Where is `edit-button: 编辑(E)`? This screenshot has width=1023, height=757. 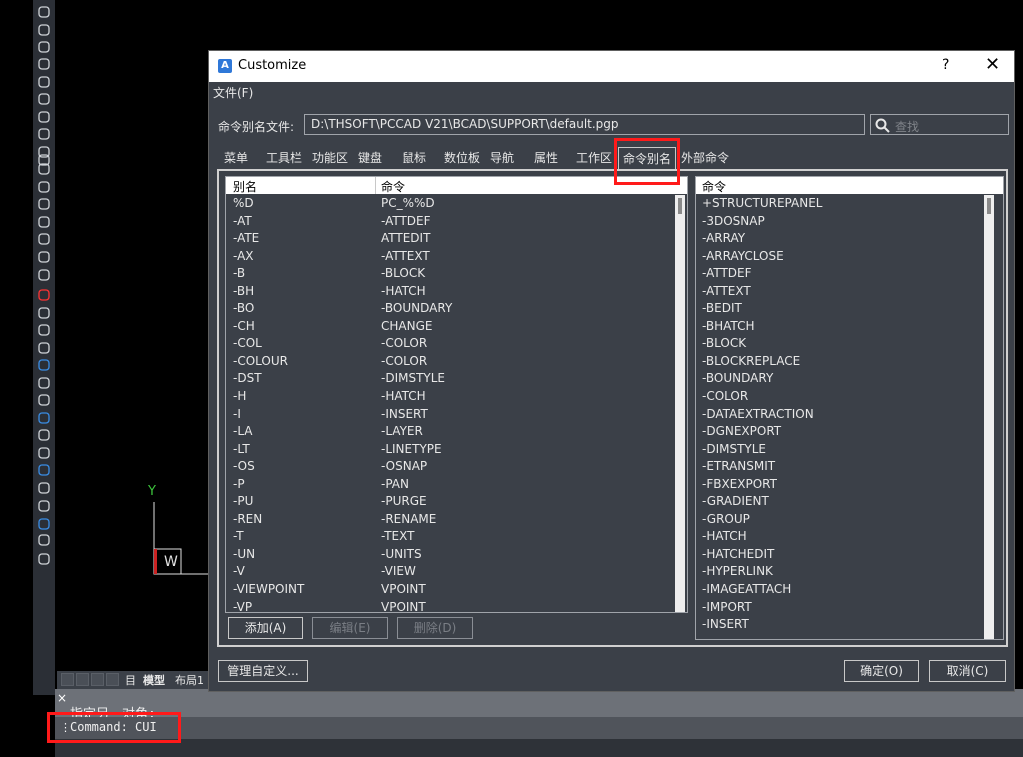
edit-button: 编辑(E) is located at coordinates (350, 628).